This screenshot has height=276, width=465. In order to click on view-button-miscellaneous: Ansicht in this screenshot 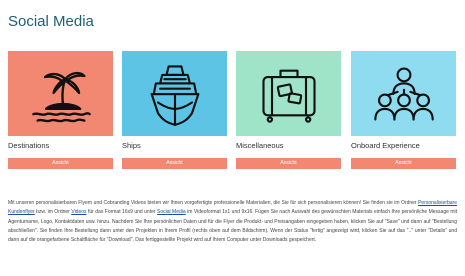, I will do `click(288, 163)`.